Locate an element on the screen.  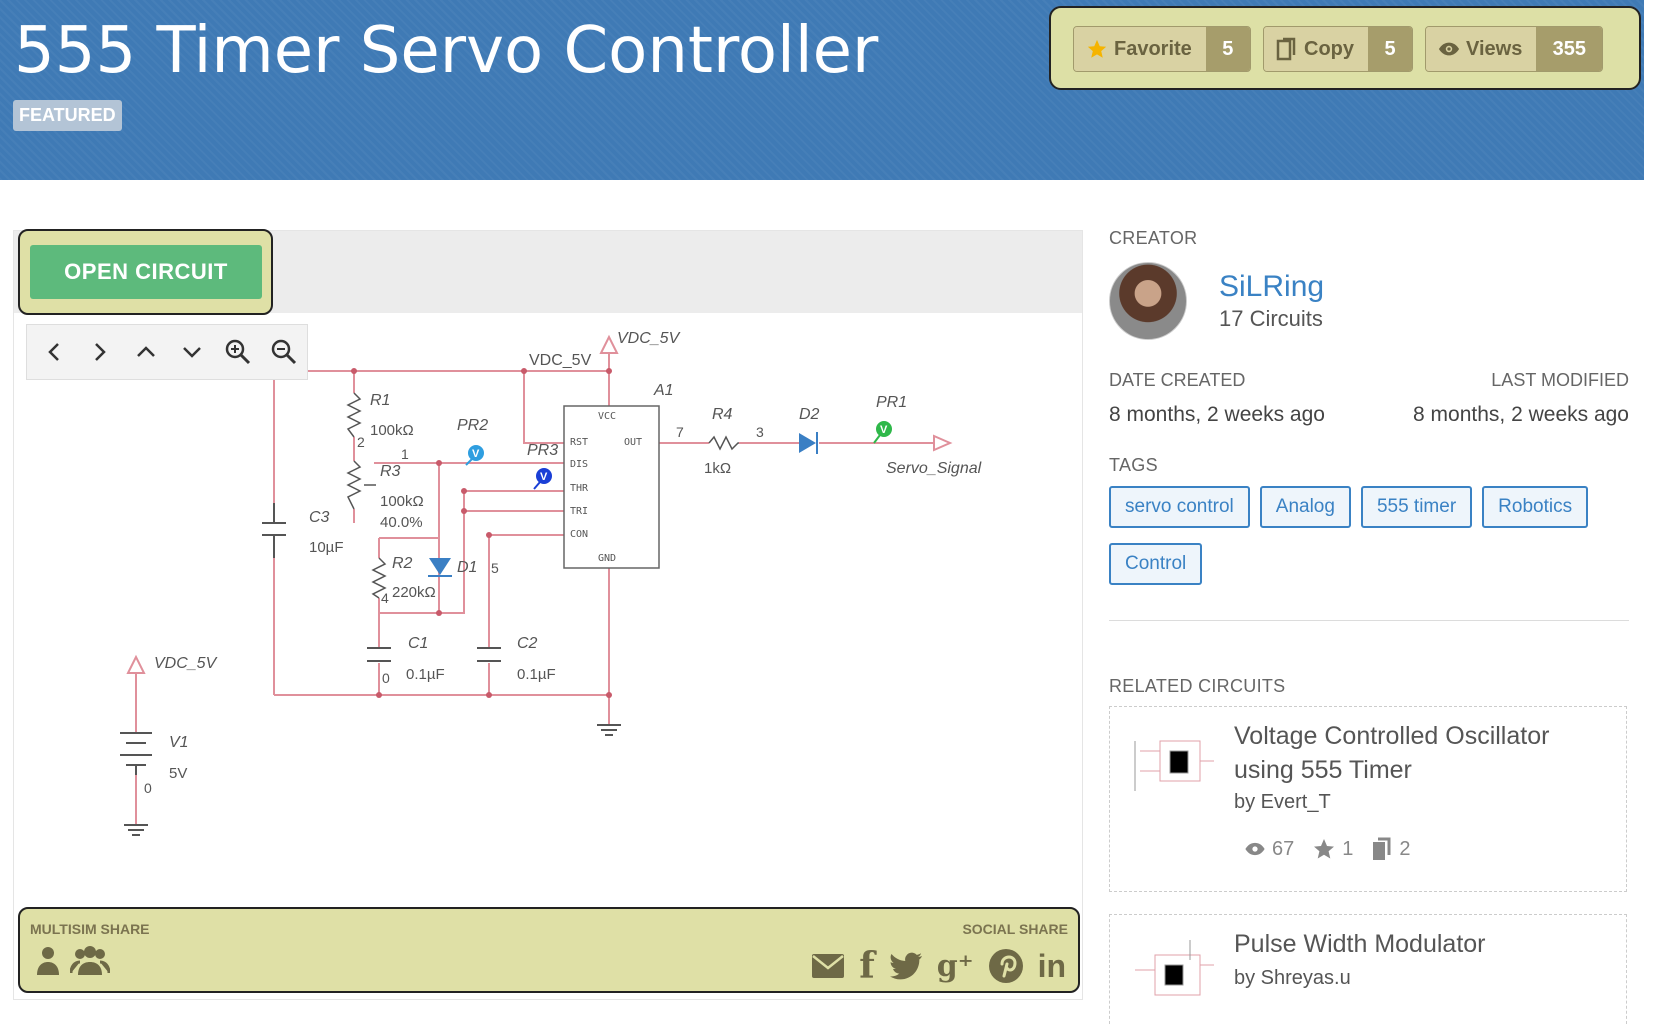
label-c2: C2 is located at coordinates (527, 643).